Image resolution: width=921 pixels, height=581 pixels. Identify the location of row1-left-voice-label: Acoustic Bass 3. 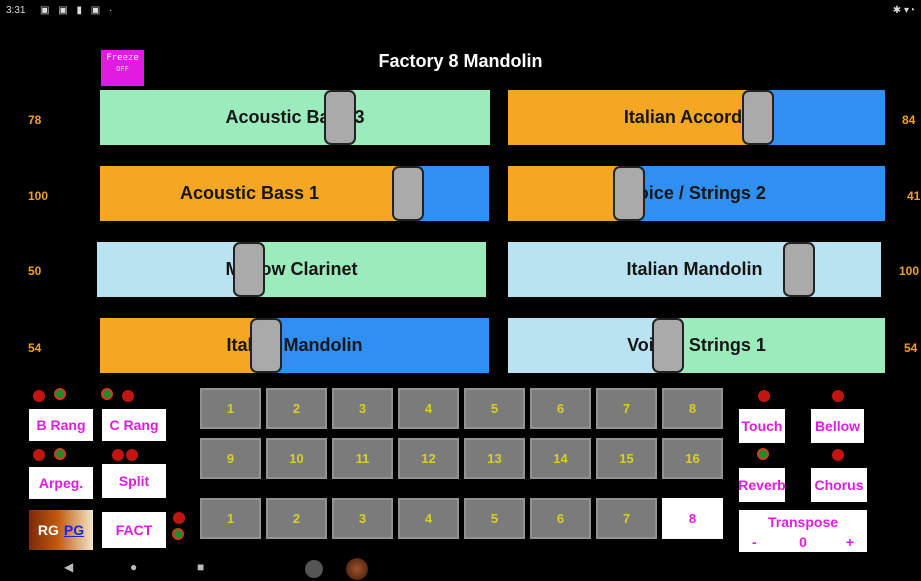
(295, 117).